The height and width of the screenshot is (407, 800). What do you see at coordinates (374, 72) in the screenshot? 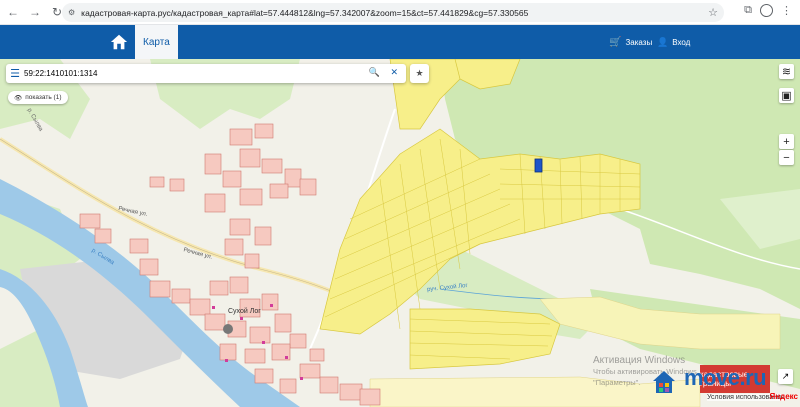
I see `search-icon: 🔍` at bounding box center [374, 72].